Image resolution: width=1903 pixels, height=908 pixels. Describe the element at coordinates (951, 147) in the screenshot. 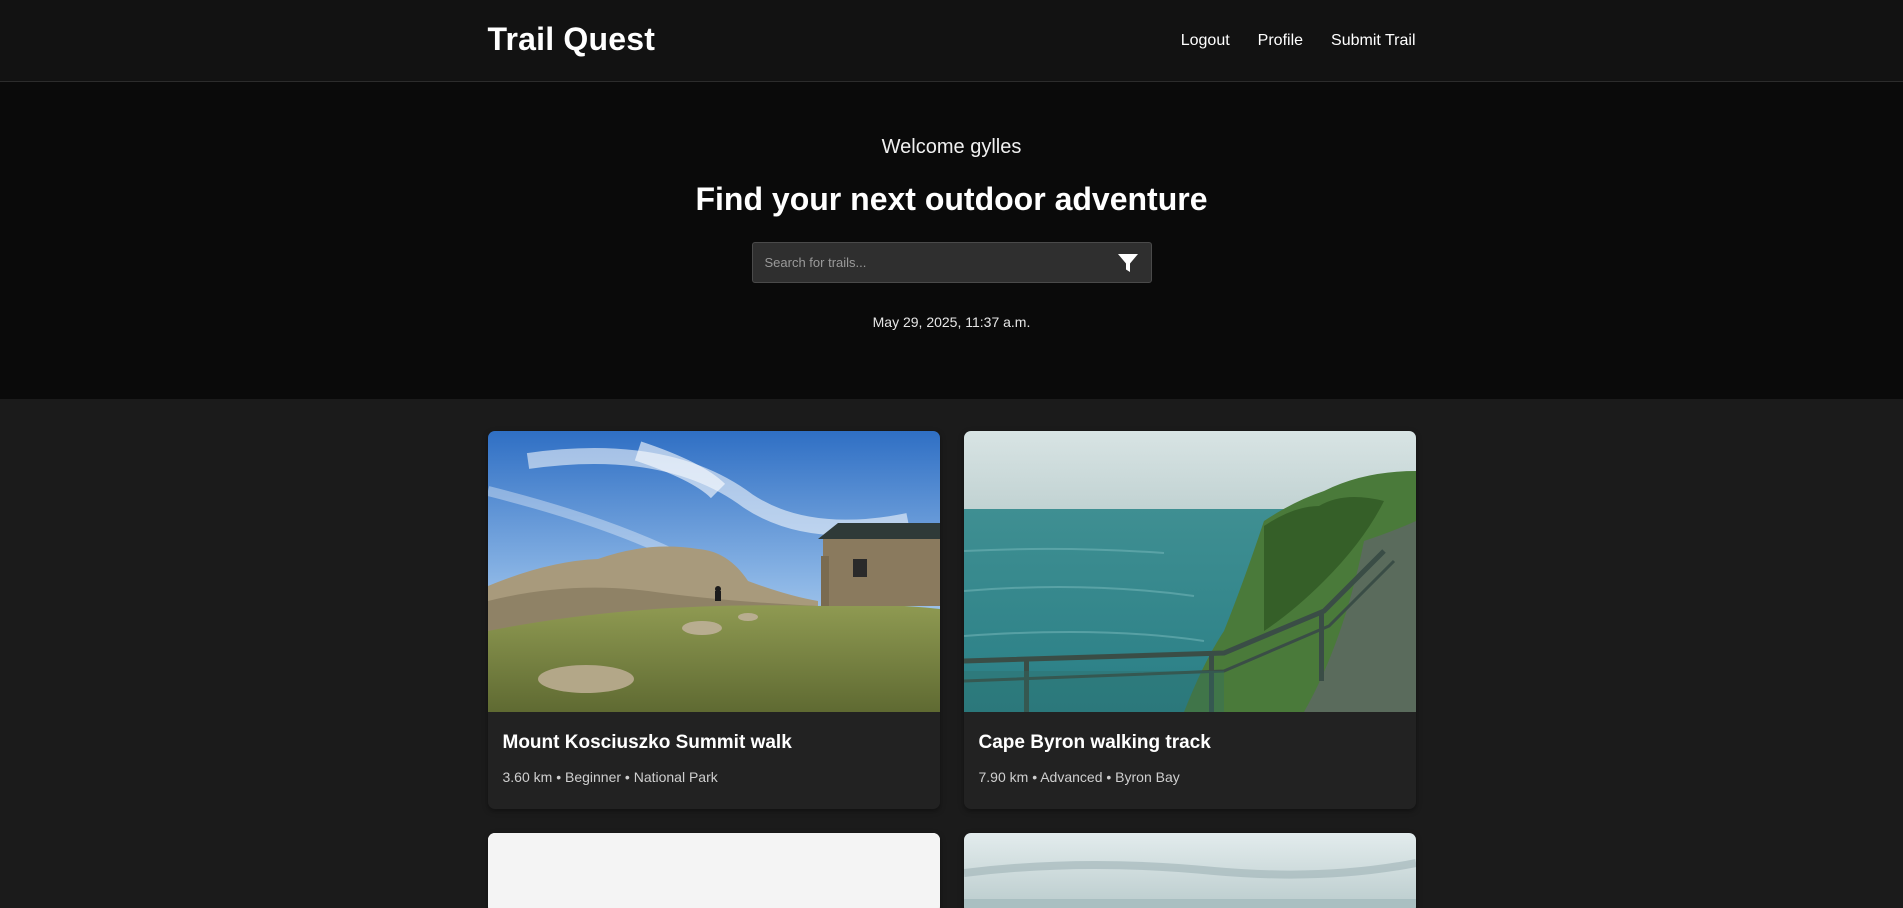

I see `welcome-message: Welcome gylles` at that location.